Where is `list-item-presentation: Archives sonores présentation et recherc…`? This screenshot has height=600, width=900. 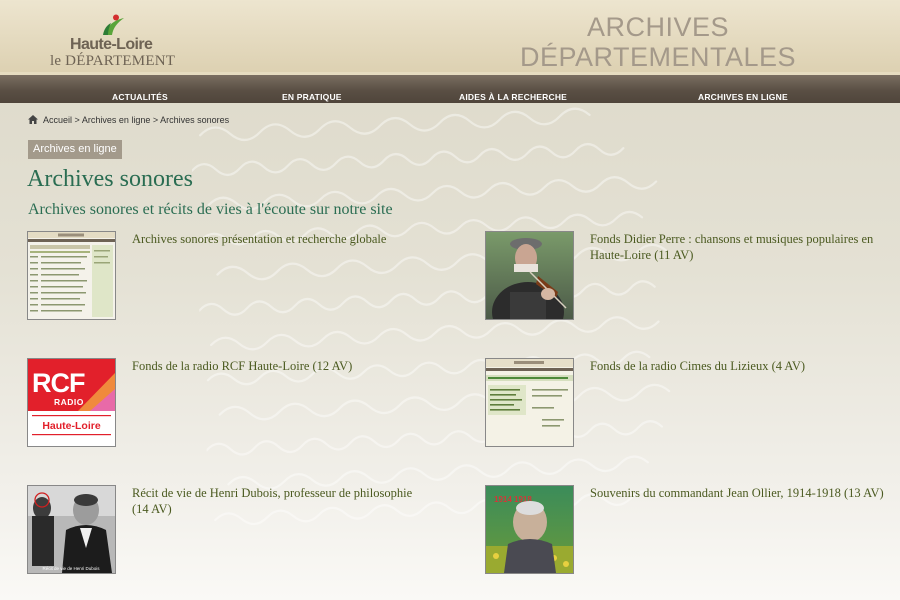 list-item-presentation: Archives sonores présentation et recherc… is located at coordinates (227, 276).